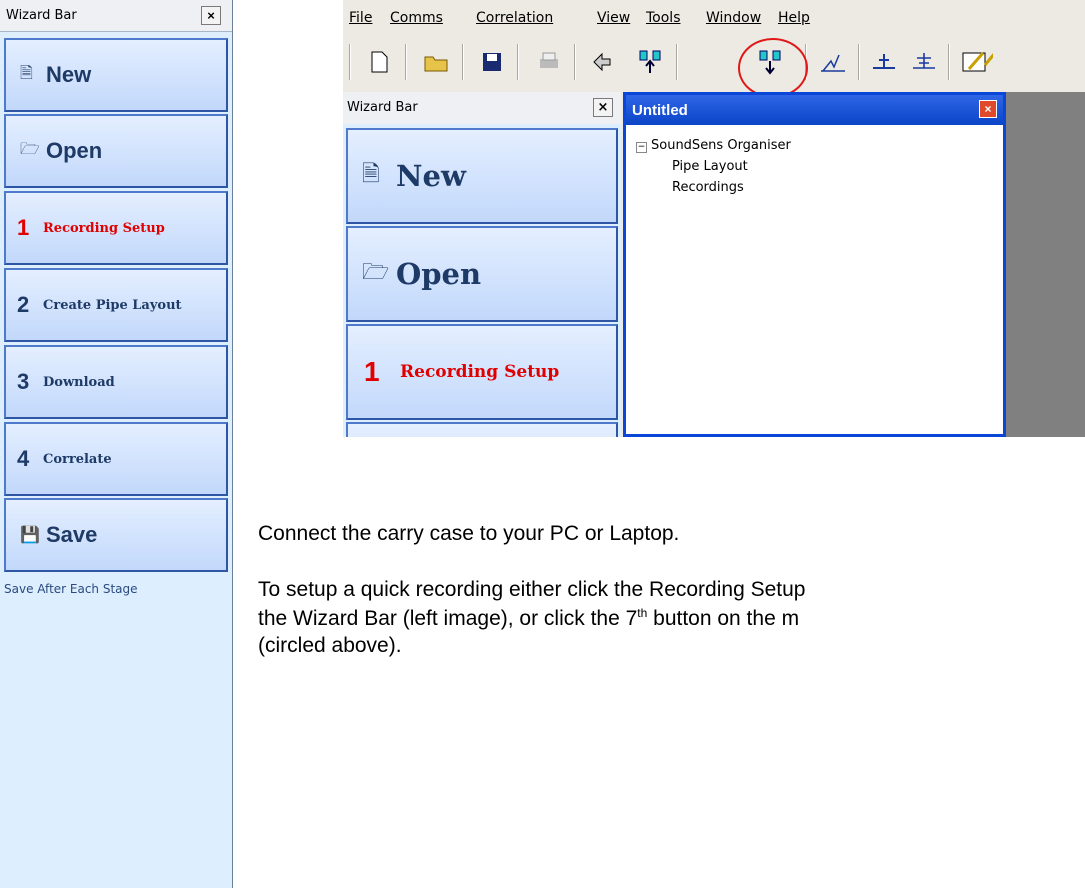 Image resolution: width=1085 pixels, height=888 pixels. Describe the element at coordinates (642, 613) in the screenshot. I see `superscript-th: th` at that location.